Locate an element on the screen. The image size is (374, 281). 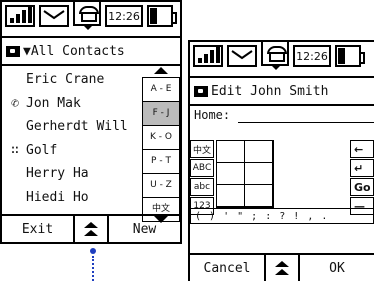
tab-a-e: A - E is located at coordinates (161, 90).